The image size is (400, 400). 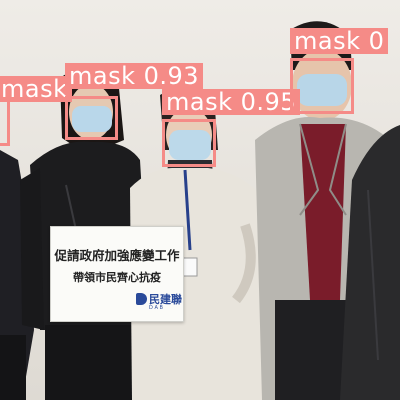 I want to click on protest-sign: 促請政府加強應變工作 帶領市民齊心抗疫 民建聯 D A B, so click(x=117, y=274).